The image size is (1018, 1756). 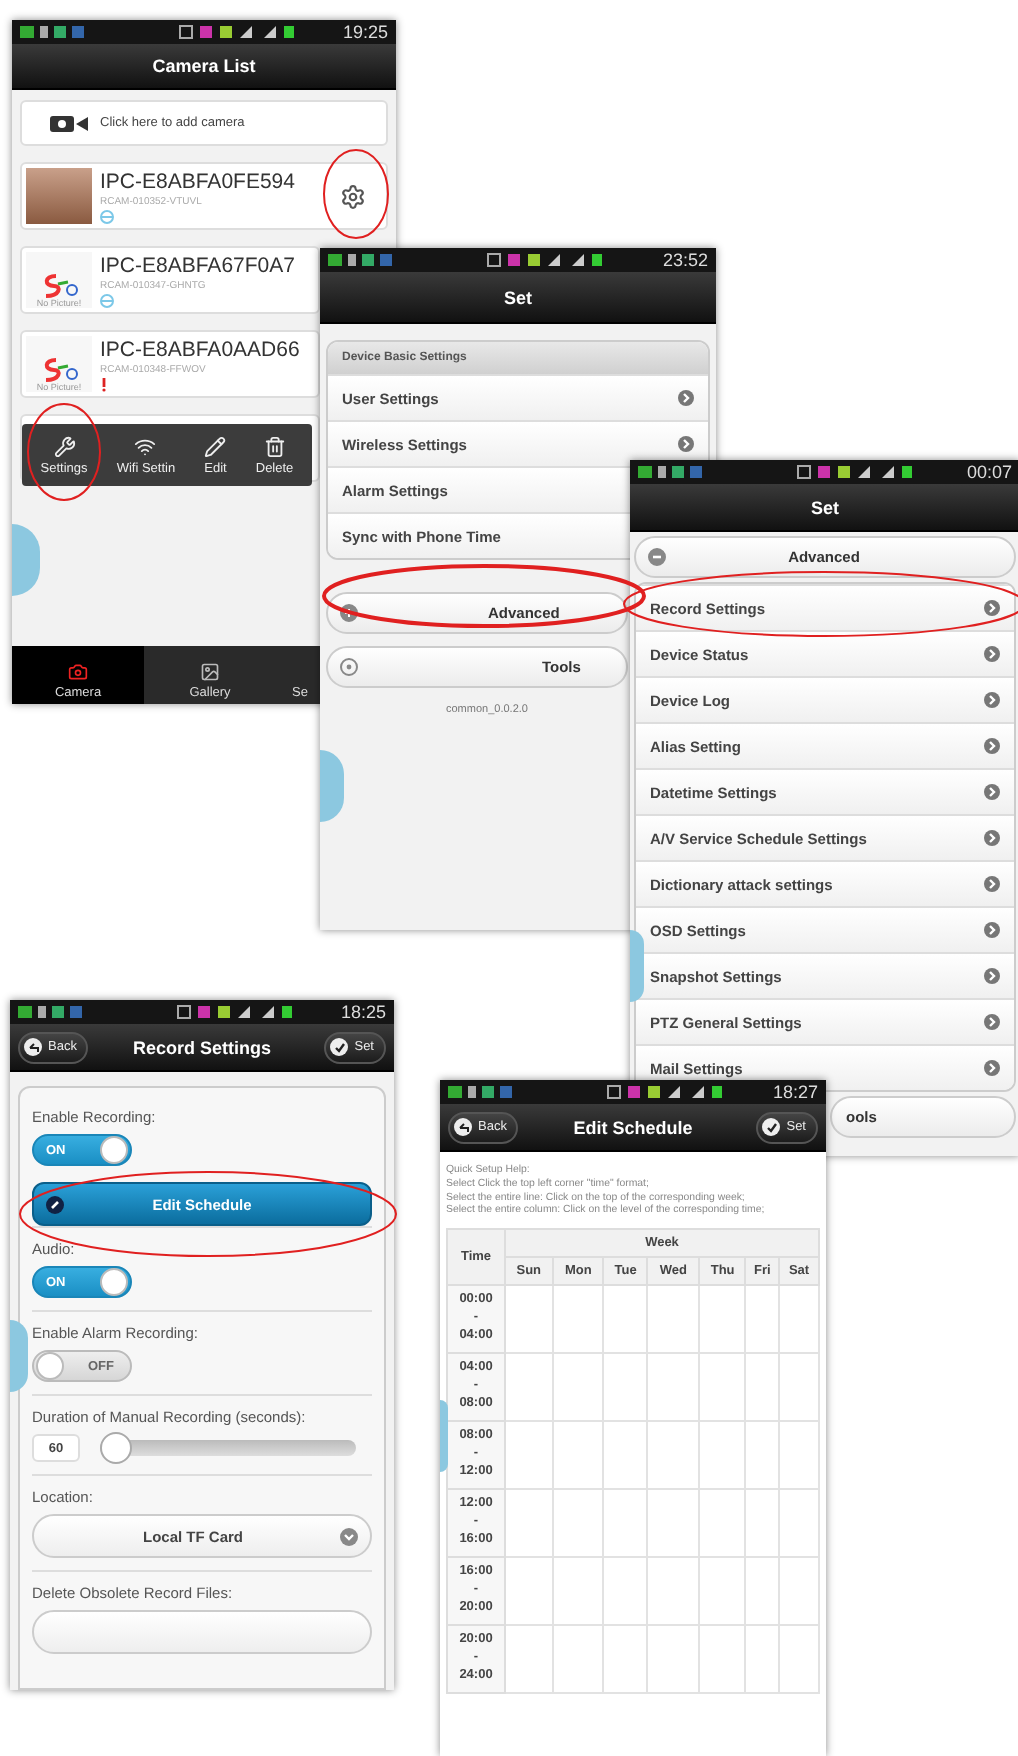 I want to click on screen-title: Edit Schedule, so click(x=633, y=1127).